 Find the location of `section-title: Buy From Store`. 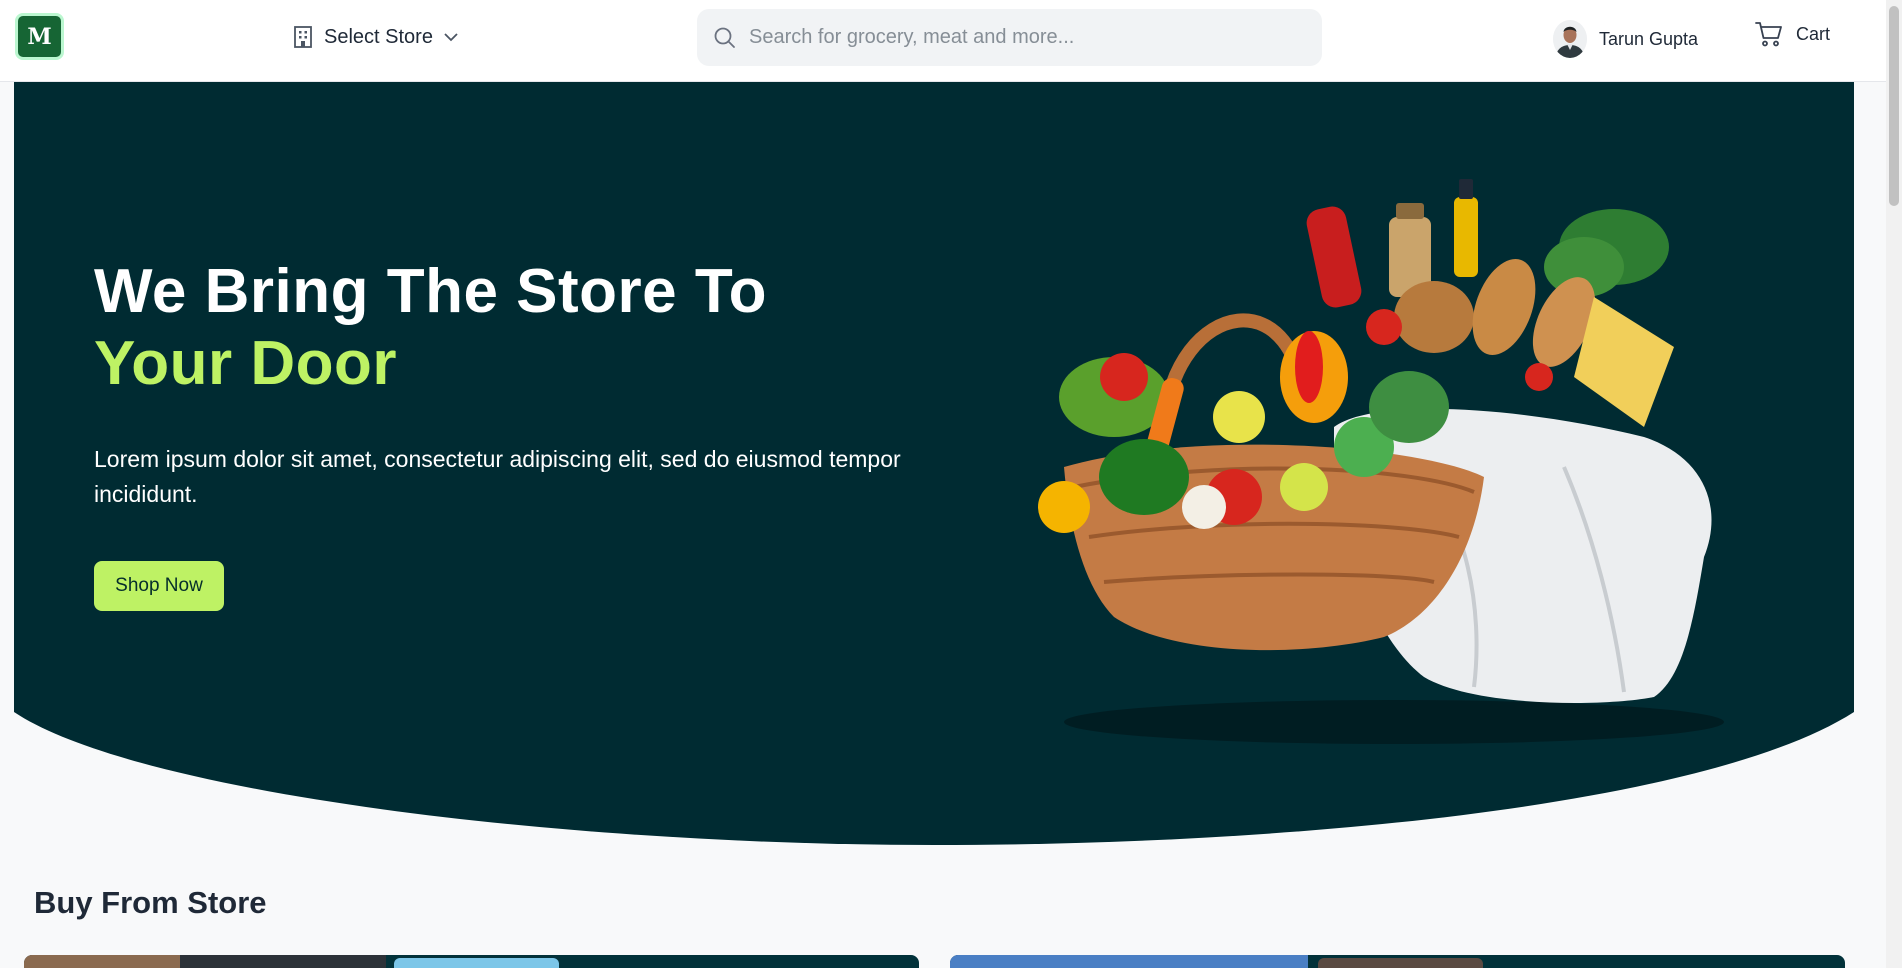

section-title: Buy From Store is located at coordinates (150, 902).